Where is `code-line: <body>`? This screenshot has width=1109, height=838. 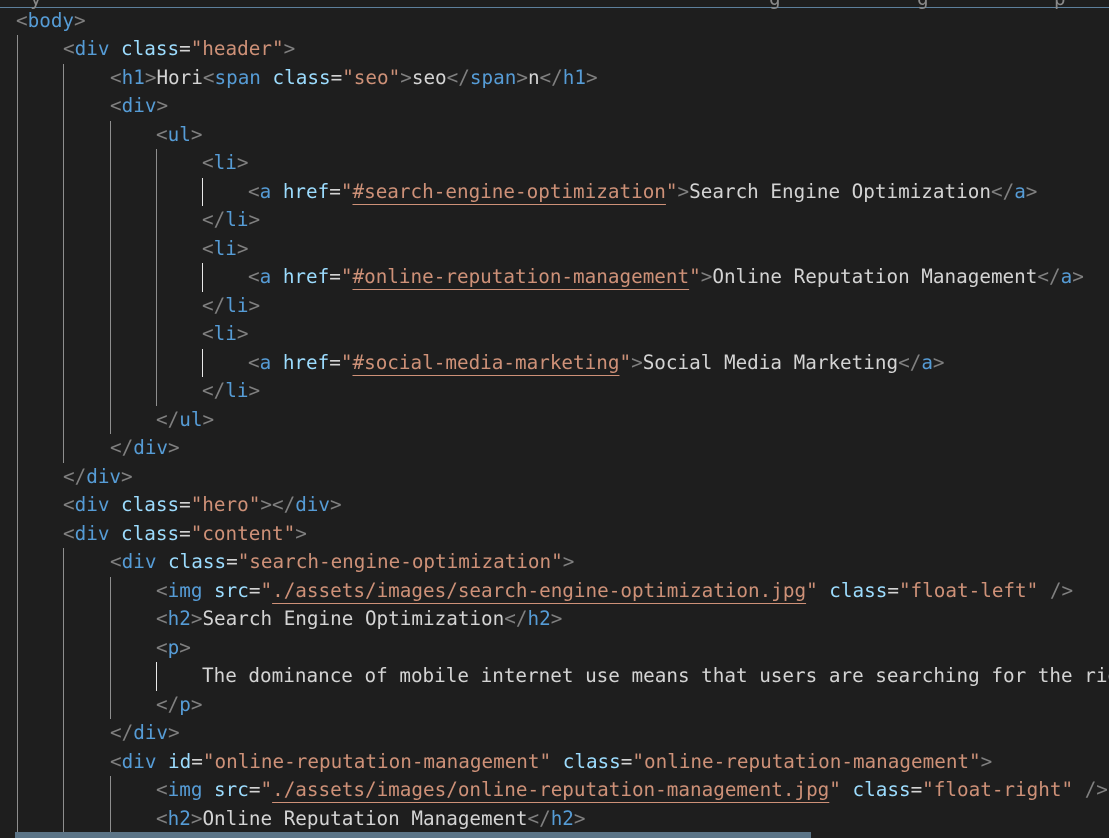
code-line: <body> is located at coordinates (51, 21).